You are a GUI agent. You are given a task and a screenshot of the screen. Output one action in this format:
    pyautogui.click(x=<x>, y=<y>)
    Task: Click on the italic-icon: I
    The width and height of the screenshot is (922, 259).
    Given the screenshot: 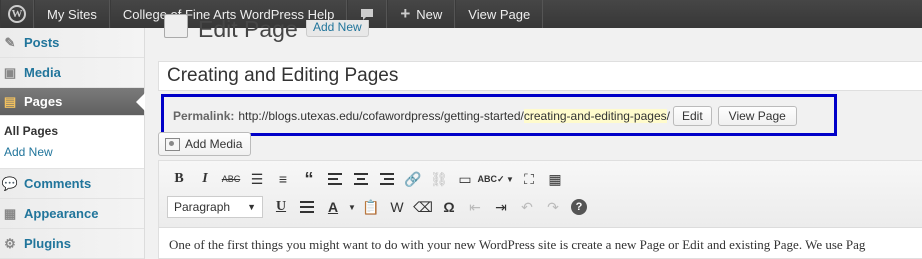 What is the action you would take?
    pyautogui.click(x=205, y=179)
    